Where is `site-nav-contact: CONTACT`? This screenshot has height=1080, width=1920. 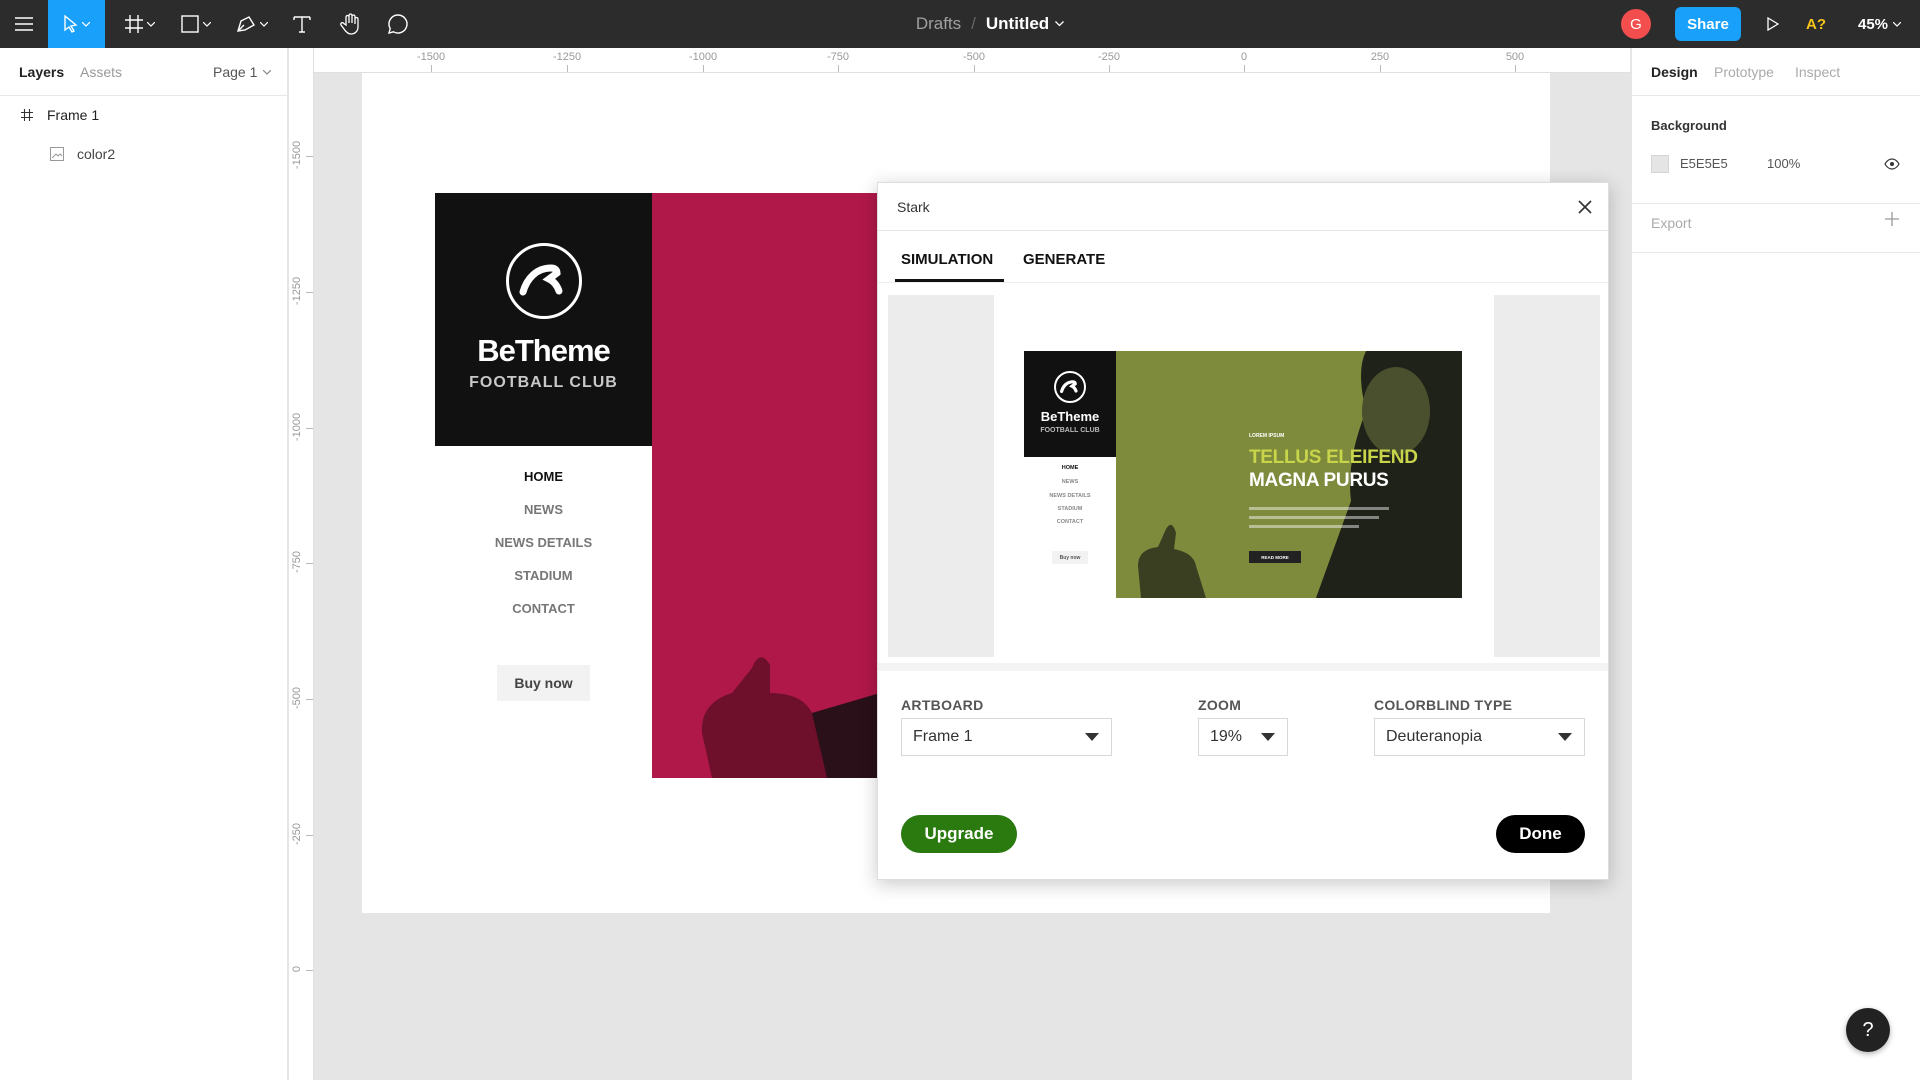
site-nav-contact: CONTACT is located at coordinates (543, 608).